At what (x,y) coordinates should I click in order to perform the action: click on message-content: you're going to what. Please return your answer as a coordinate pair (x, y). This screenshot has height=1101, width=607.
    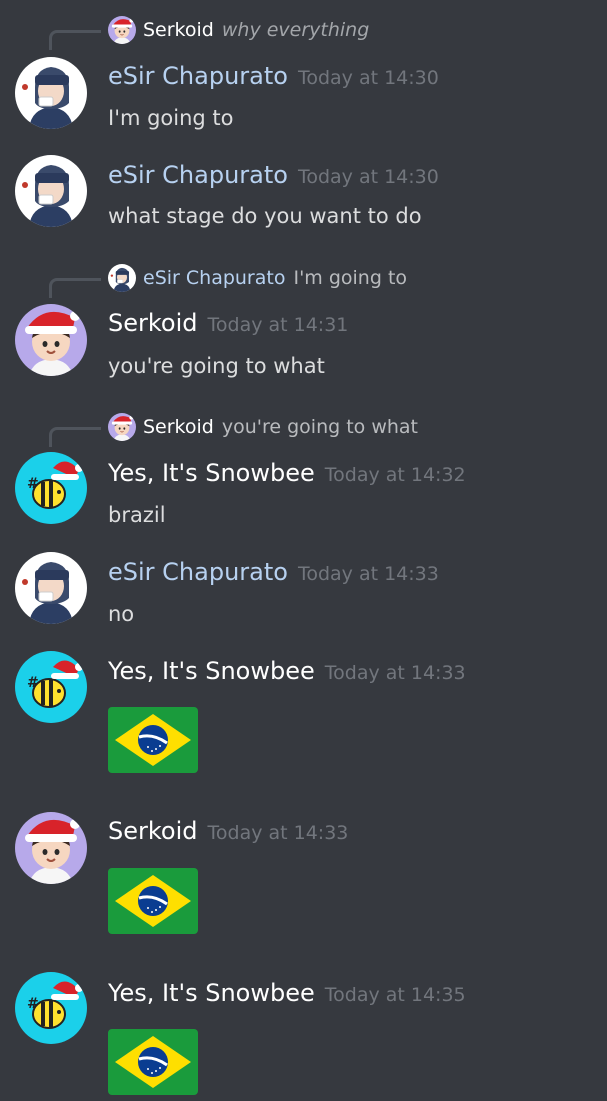
    Looking at the image, I should click on (216, 366).